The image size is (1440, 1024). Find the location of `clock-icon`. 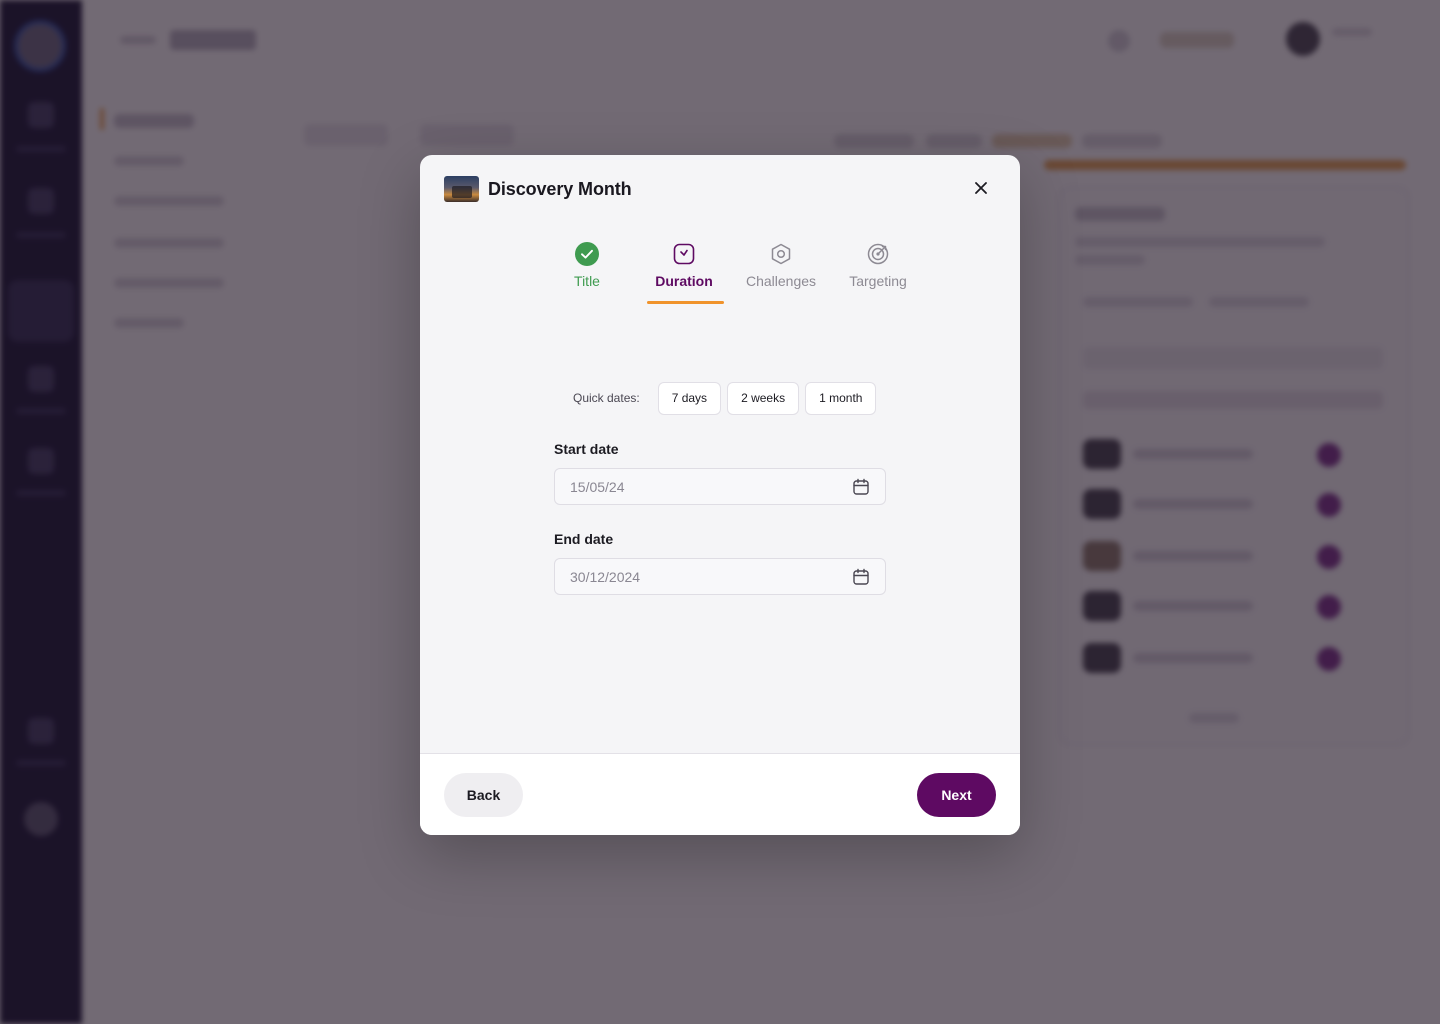

clock-icon is located at coordinates (684, 254).